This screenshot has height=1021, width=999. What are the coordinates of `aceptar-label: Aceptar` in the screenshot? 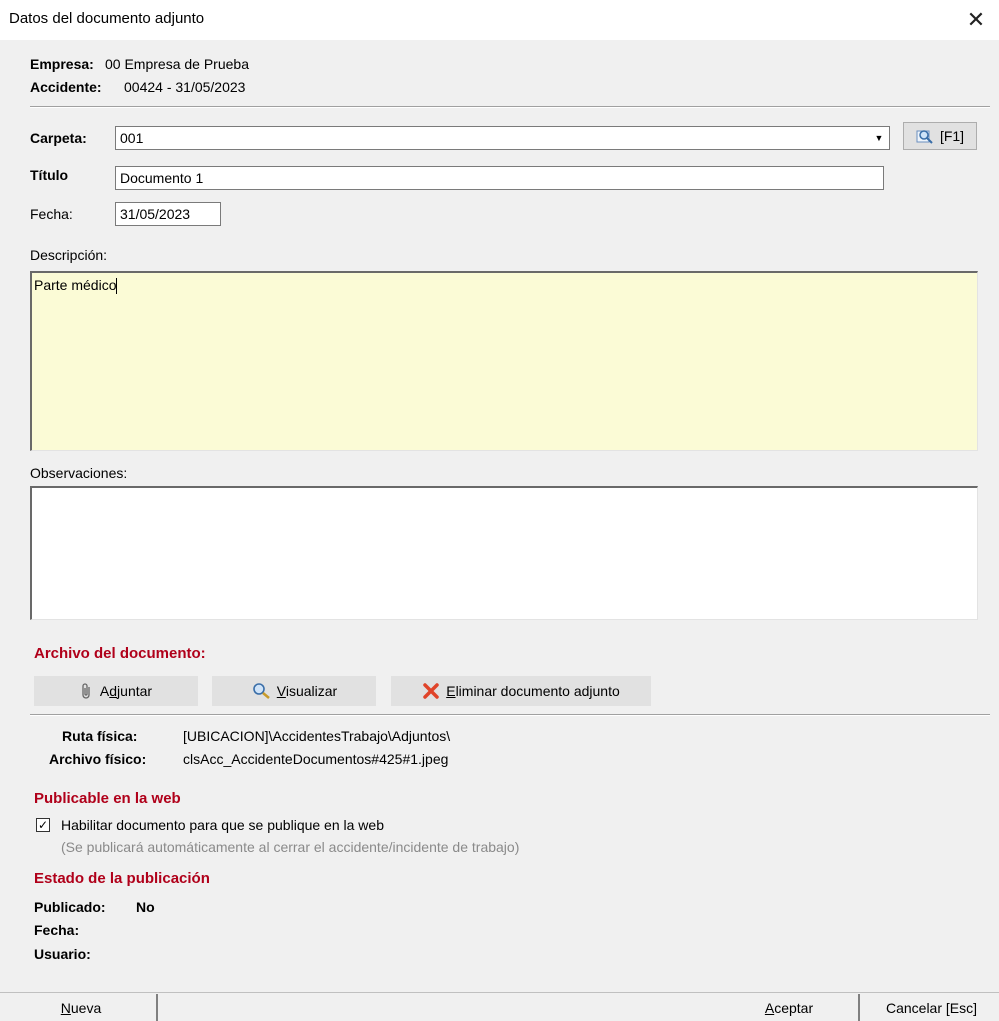 It's located at (789, 1008).